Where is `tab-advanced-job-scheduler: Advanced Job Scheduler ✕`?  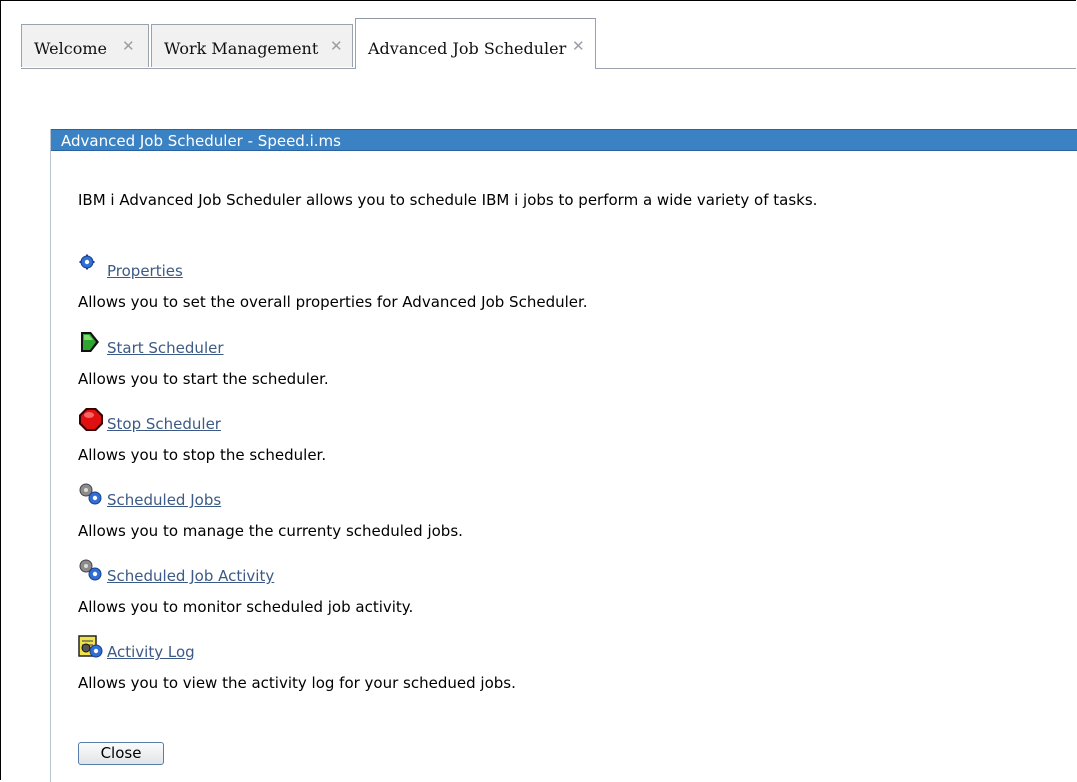 tab-advanced-job-scheduler: Advanced Job Scheduler ✕ is located at coordinates (475, 43).